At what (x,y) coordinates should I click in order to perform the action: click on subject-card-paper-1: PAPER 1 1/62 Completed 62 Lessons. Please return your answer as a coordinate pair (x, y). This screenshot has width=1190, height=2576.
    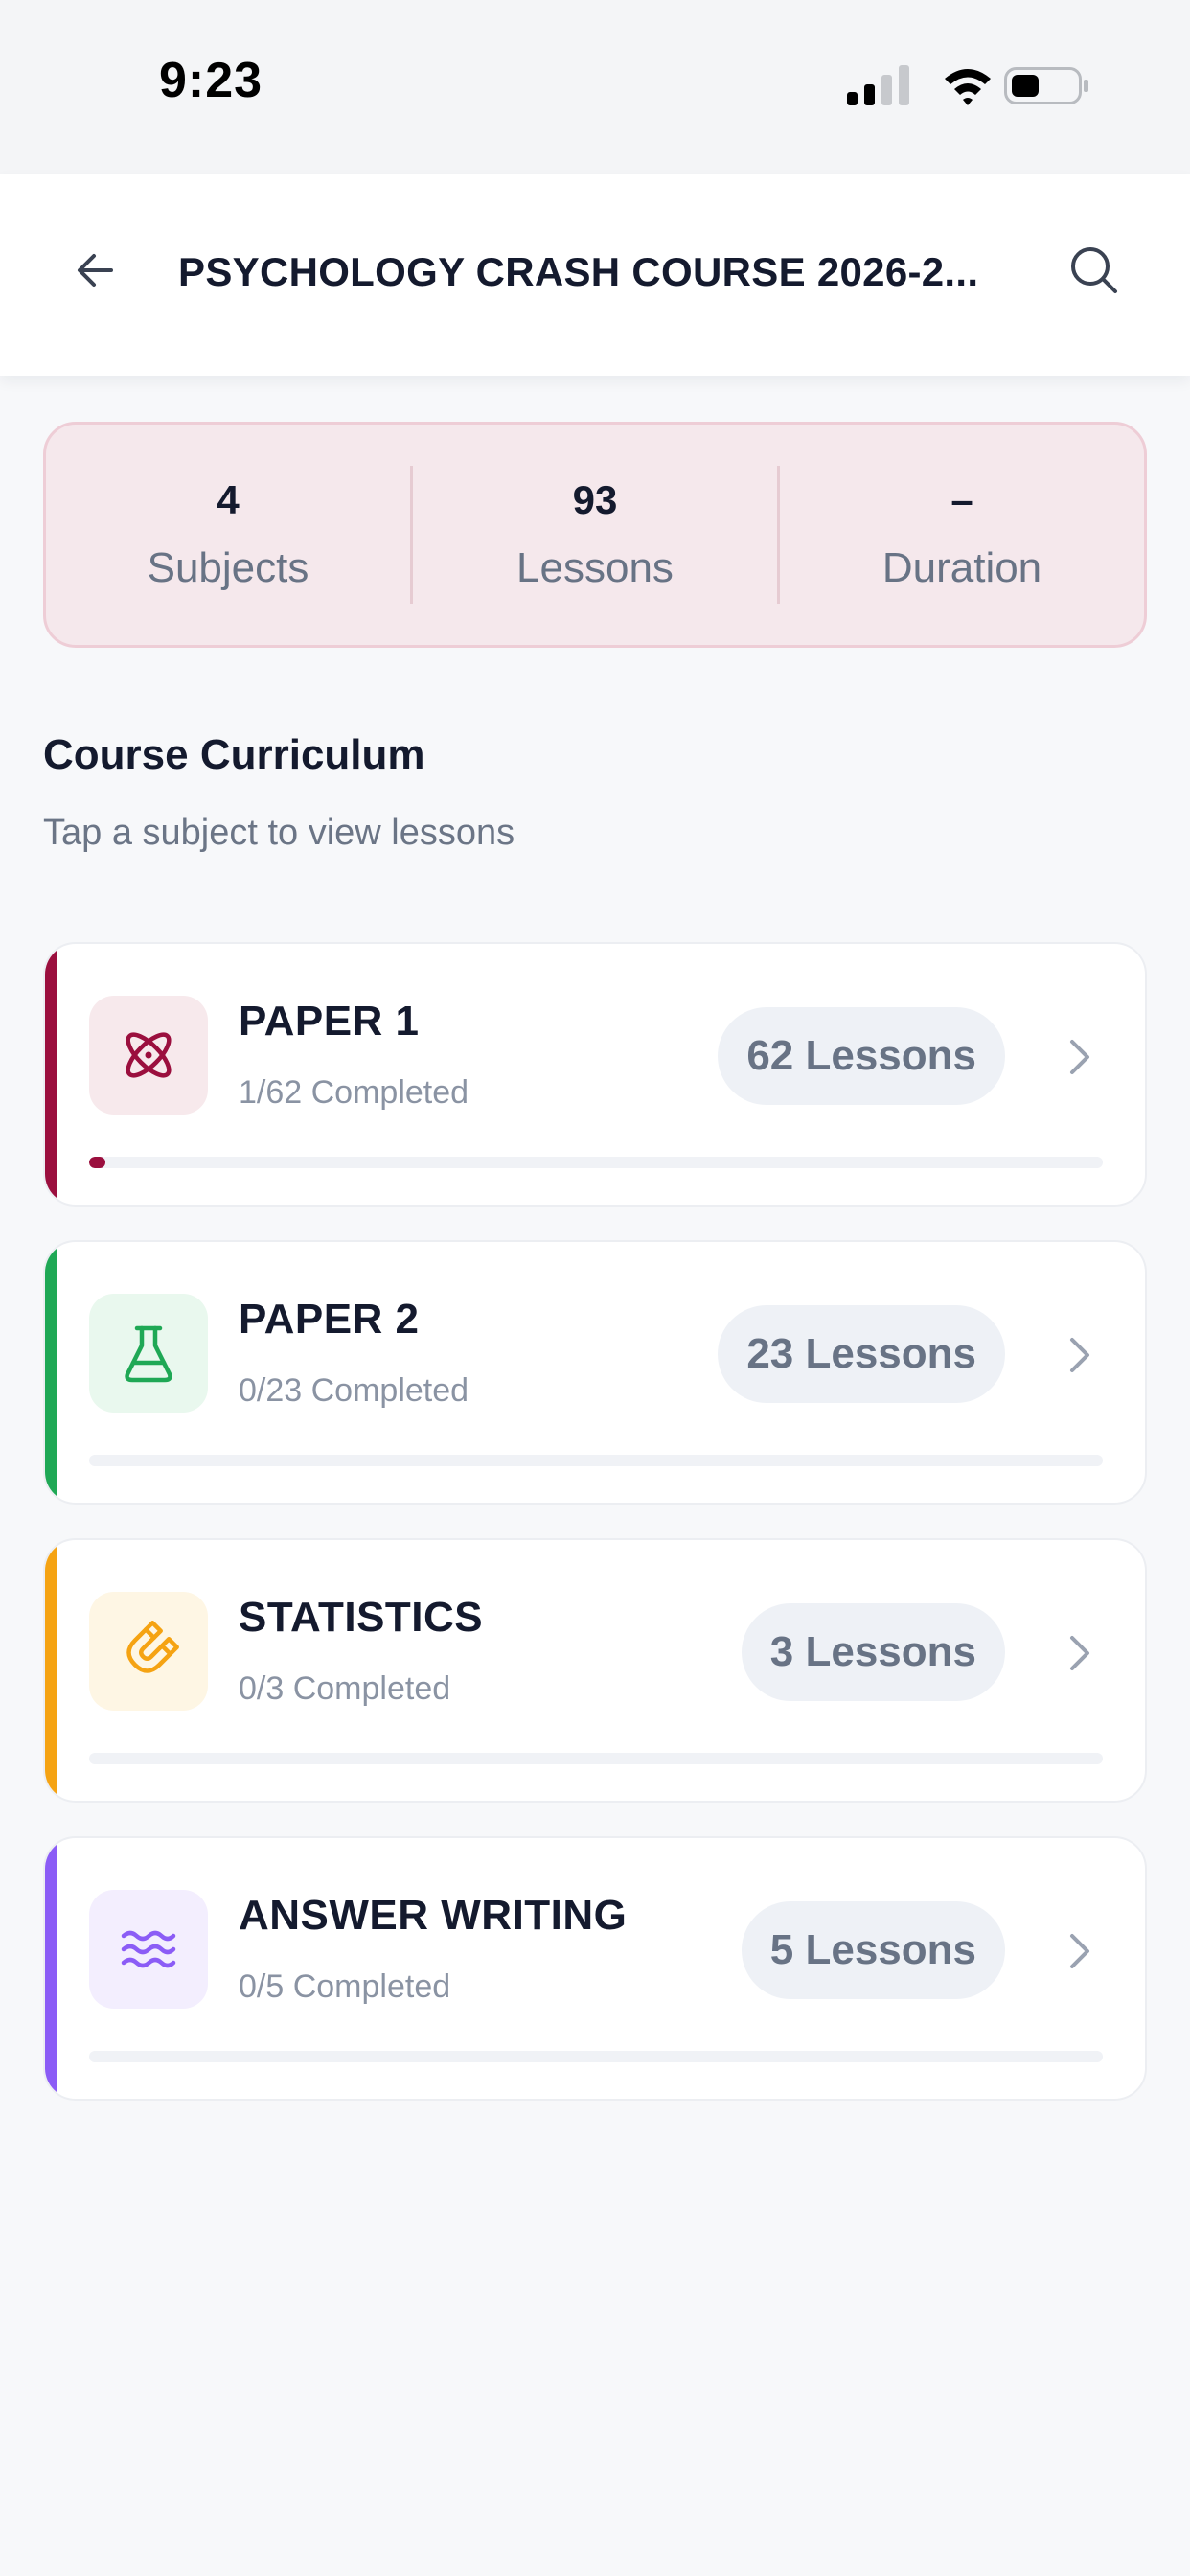
    Looking at the image, I should click on (595, 1074).